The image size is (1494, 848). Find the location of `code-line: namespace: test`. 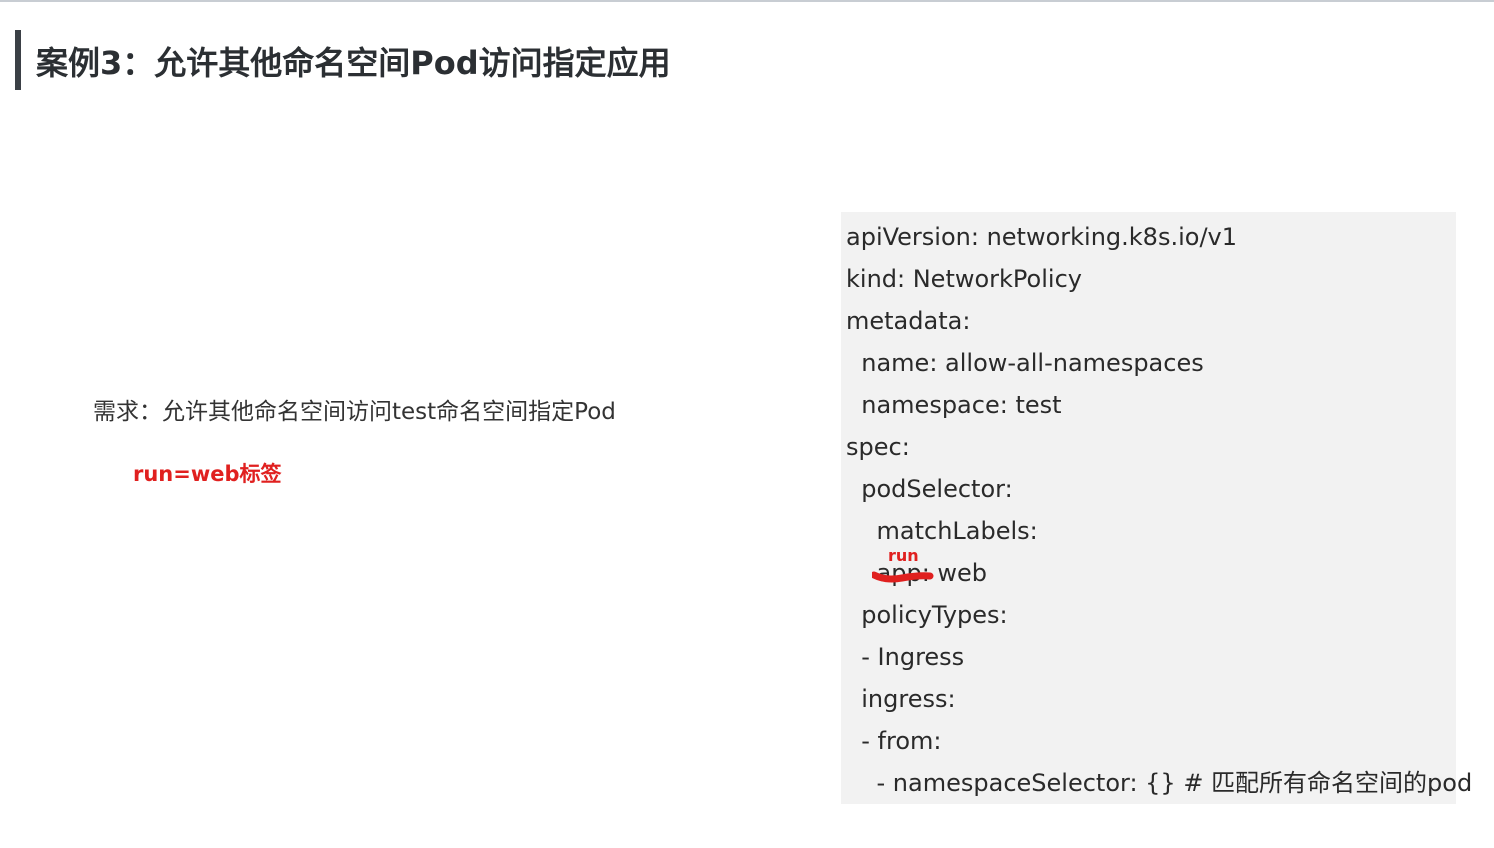

code-line: namespace: test is located at coordinates (954, 405).